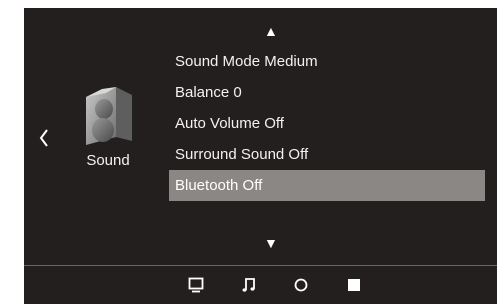 This screenshot has width=497, height=304. I want to click on tv-icon, so click(196, 285).